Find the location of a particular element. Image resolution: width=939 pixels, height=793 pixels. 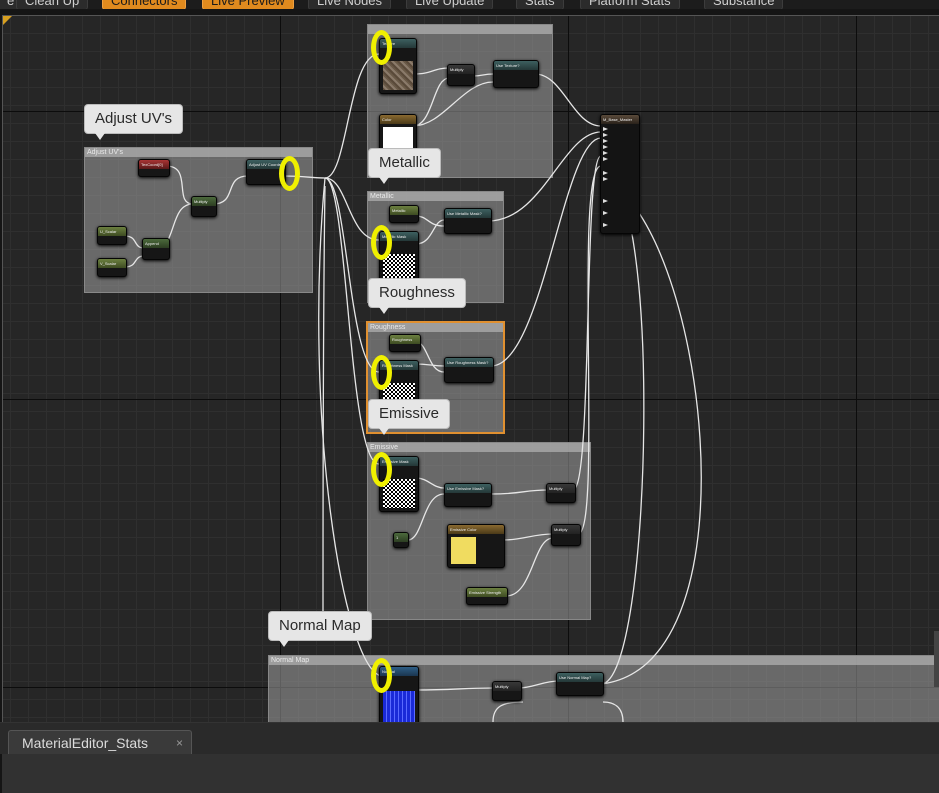

multiply-emissive-title-2: Multiply is located at coordinates (566, 529).